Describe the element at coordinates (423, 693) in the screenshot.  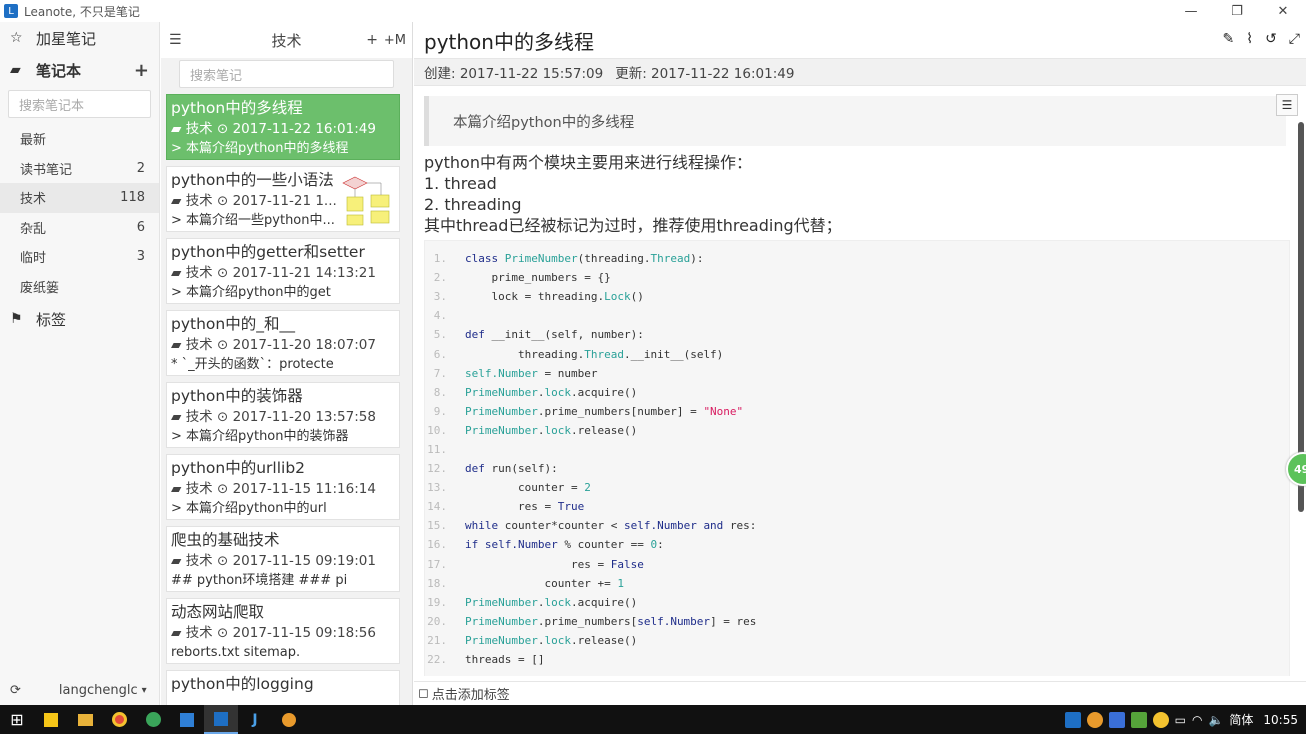
I see `tag-icon: ◻` at that location.